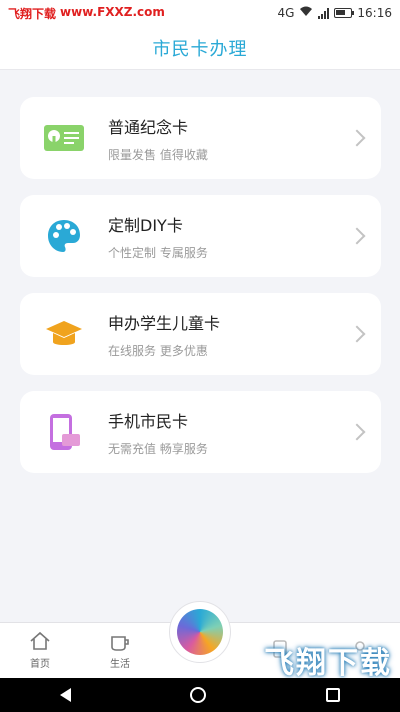 The height and width of the screenshot is (712, 400). What do you see at coordinates (200, 13) in the screenshot?
I see `status-bar: 飞翔下载 www.FXXZ.com 4G 16:16` at bounding box center [200, 13].